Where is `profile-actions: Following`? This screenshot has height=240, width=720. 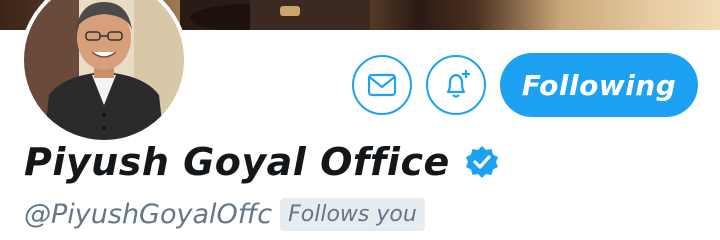
profile-actions: Following is located at coordinates (525, 85).